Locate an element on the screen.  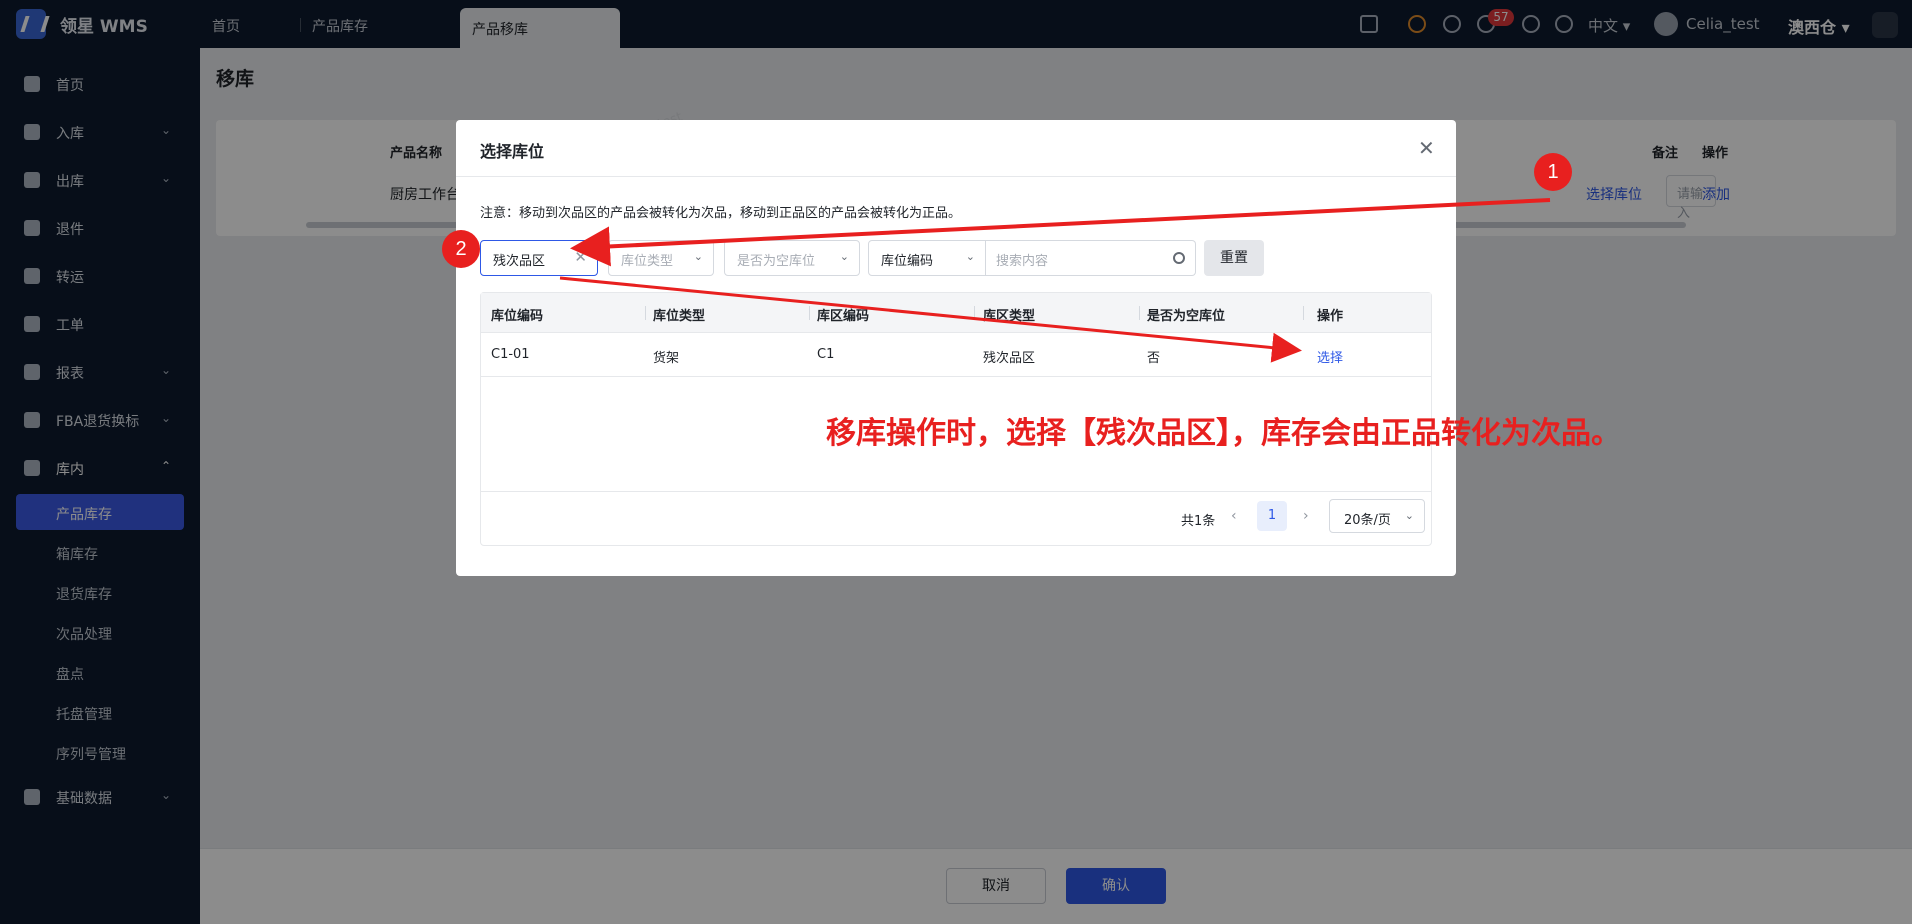
zone-type-select: 残次品区 ✕ is located at coordinates (539, 258).